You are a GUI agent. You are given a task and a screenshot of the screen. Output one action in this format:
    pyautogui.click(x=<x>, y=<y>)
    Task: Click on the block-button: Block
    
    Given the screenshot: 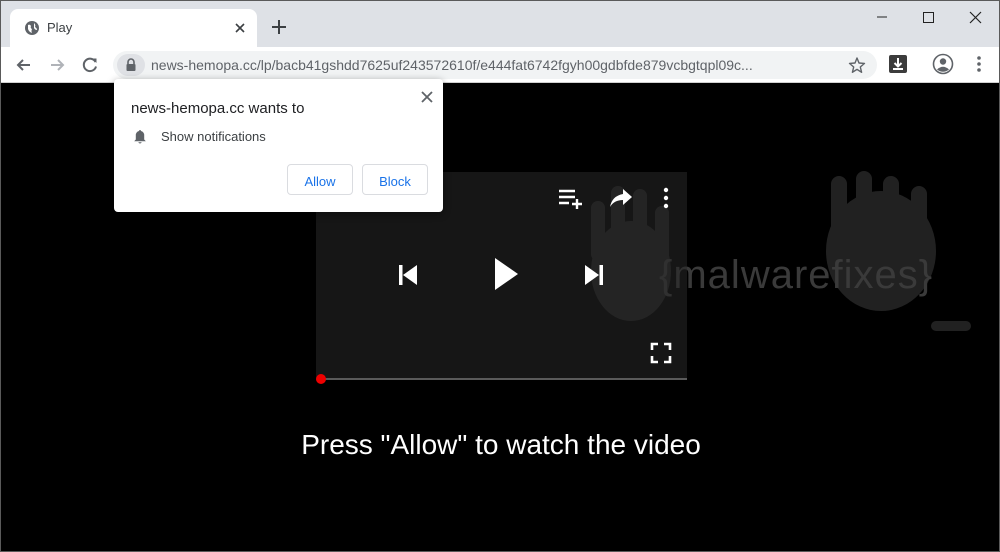 What is the action you would take?
    pyautogui.click(x=395, y=179)
    